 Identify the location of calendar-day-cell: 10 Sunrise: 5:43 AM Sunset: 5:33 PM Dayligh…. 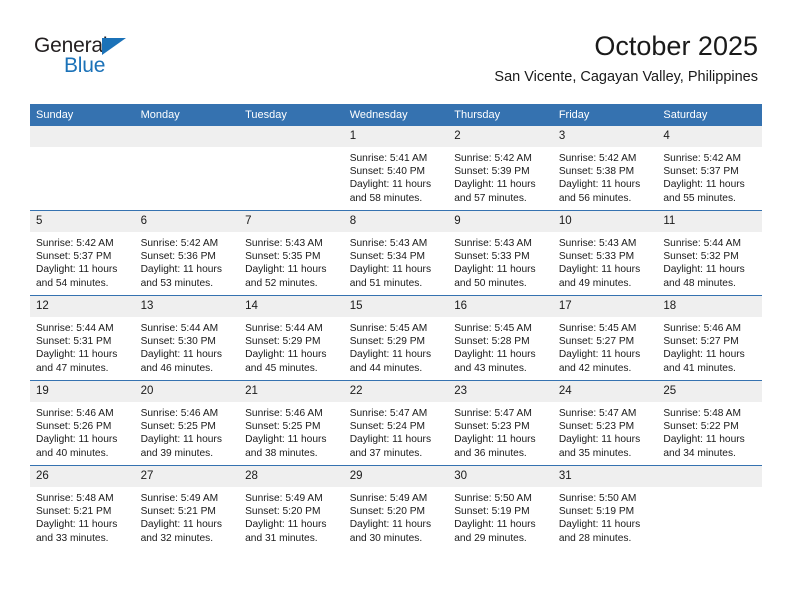
(605, 253).